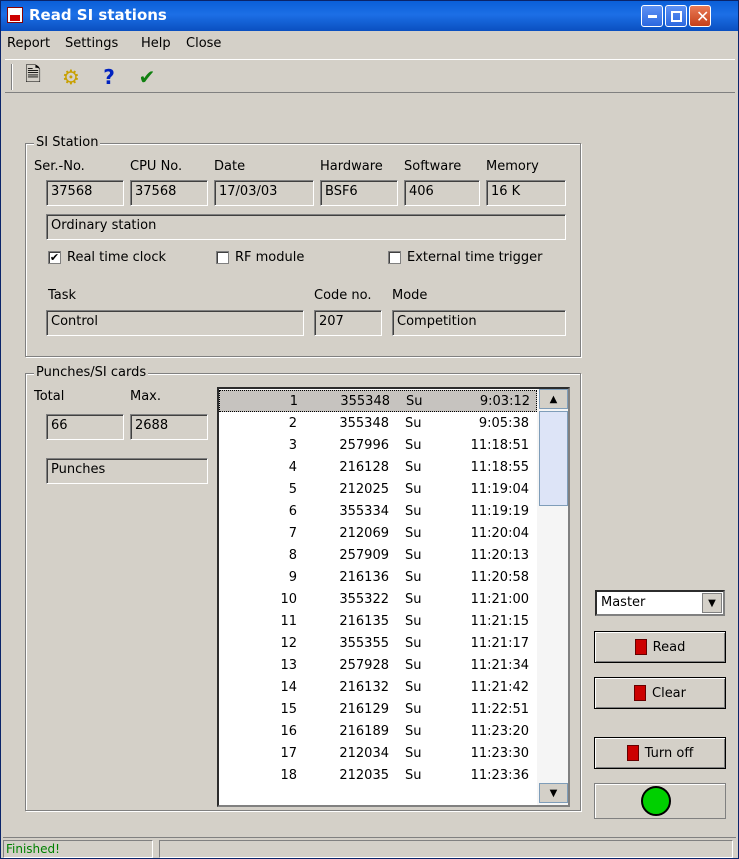  Describe the element at coordinates (652, 16) in the screenshot. I see `minimize-button` at that location.